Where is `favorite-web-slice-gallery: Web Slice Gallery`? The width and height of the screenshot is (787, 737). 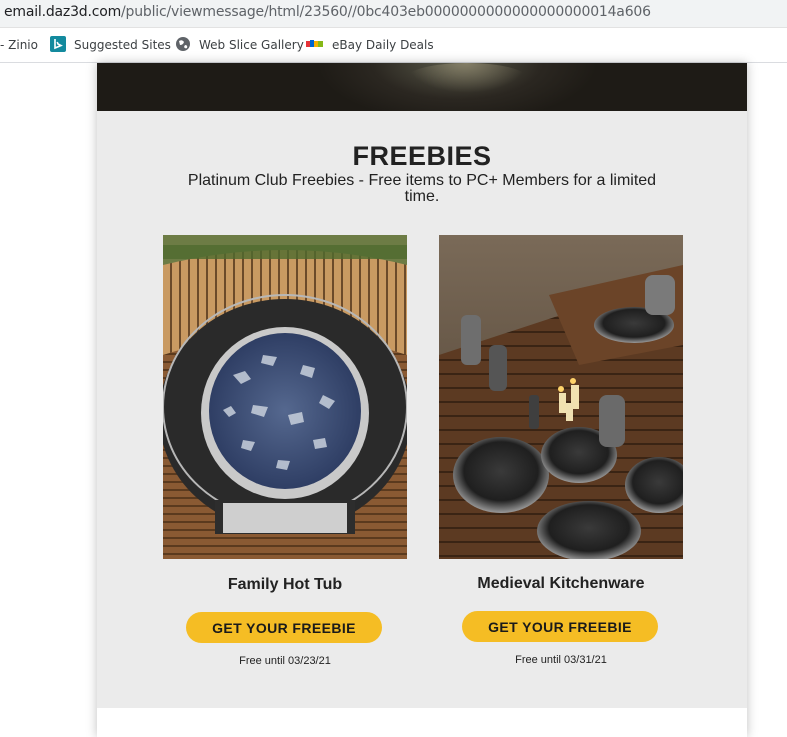 favorite-web-slice-gallery: Web Slice Gallery is located at coordinates (239, 45).